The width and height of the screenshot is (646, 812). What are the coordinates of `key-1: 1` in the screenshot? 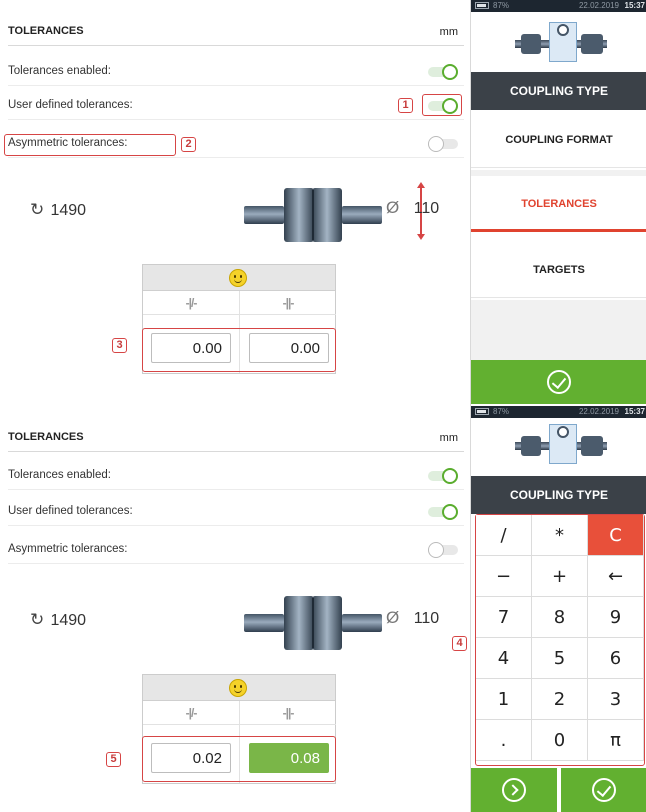 It's located at (504, 699).